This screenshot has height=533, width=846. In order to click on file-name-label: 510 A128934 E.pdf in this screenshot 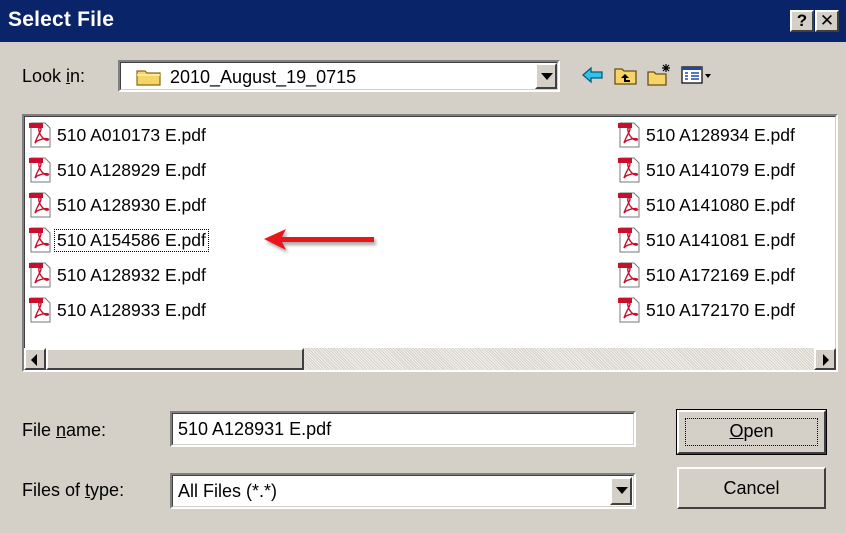, I will do `click(720, 134)`.